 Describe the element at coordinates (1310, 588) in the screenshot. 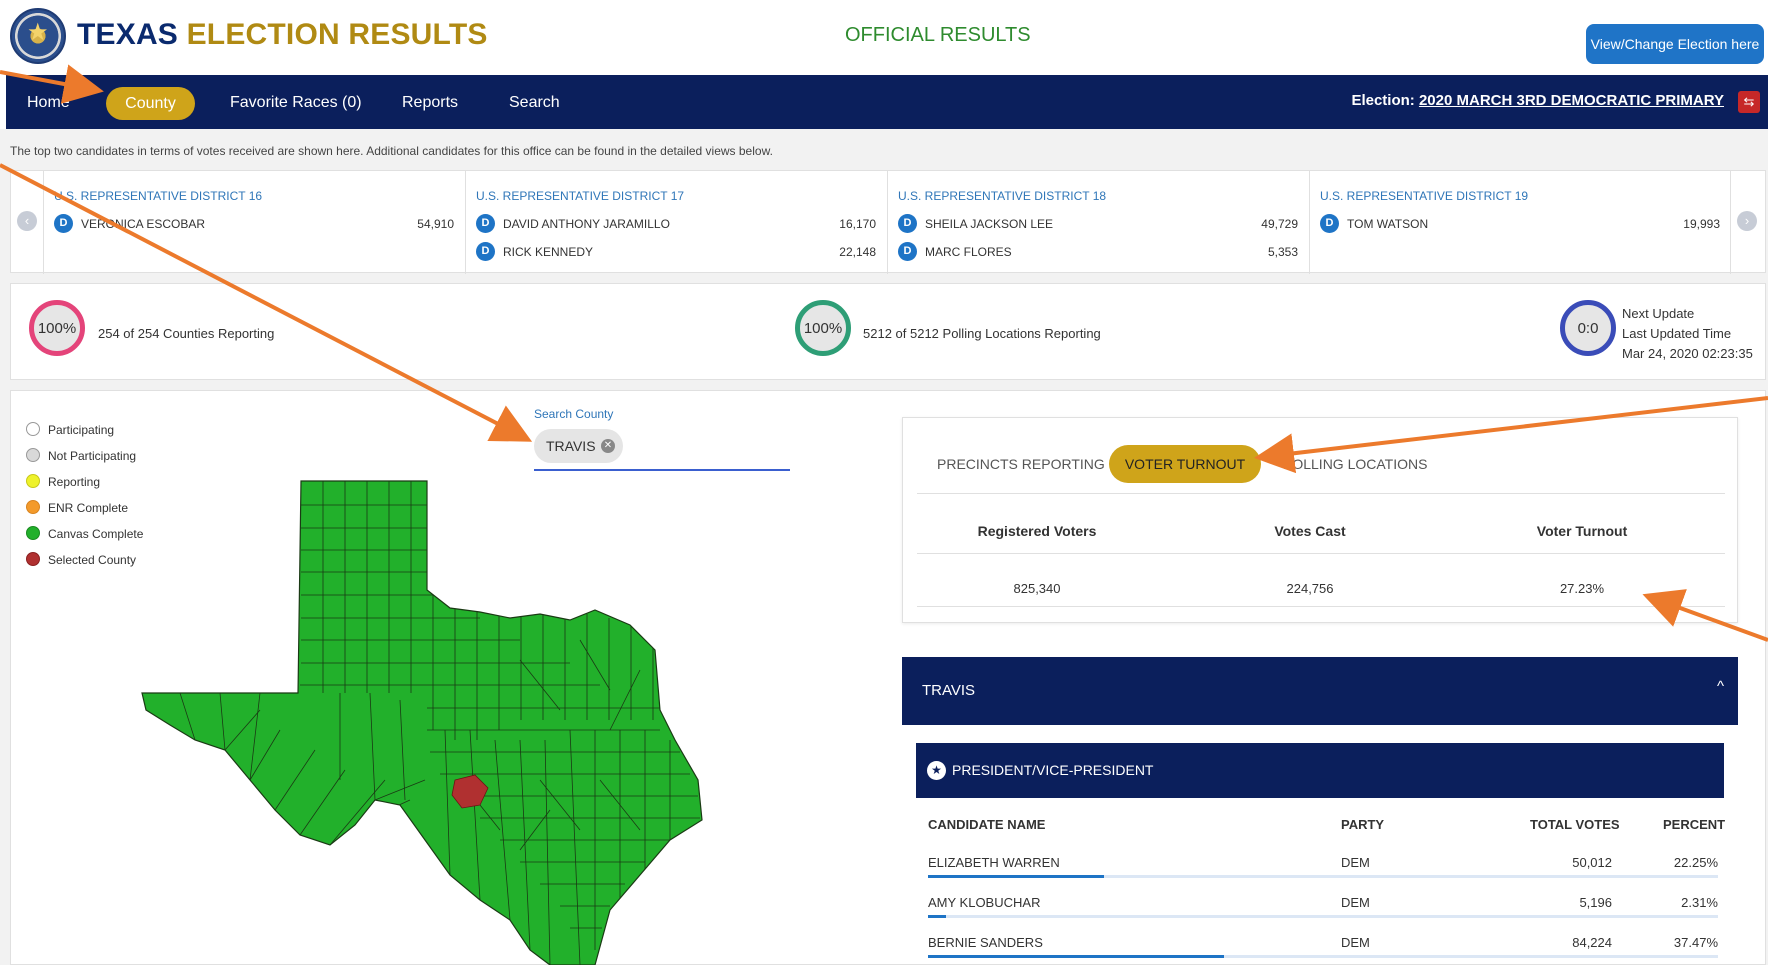

I see `votes-cast-value: 224,756` at that location.